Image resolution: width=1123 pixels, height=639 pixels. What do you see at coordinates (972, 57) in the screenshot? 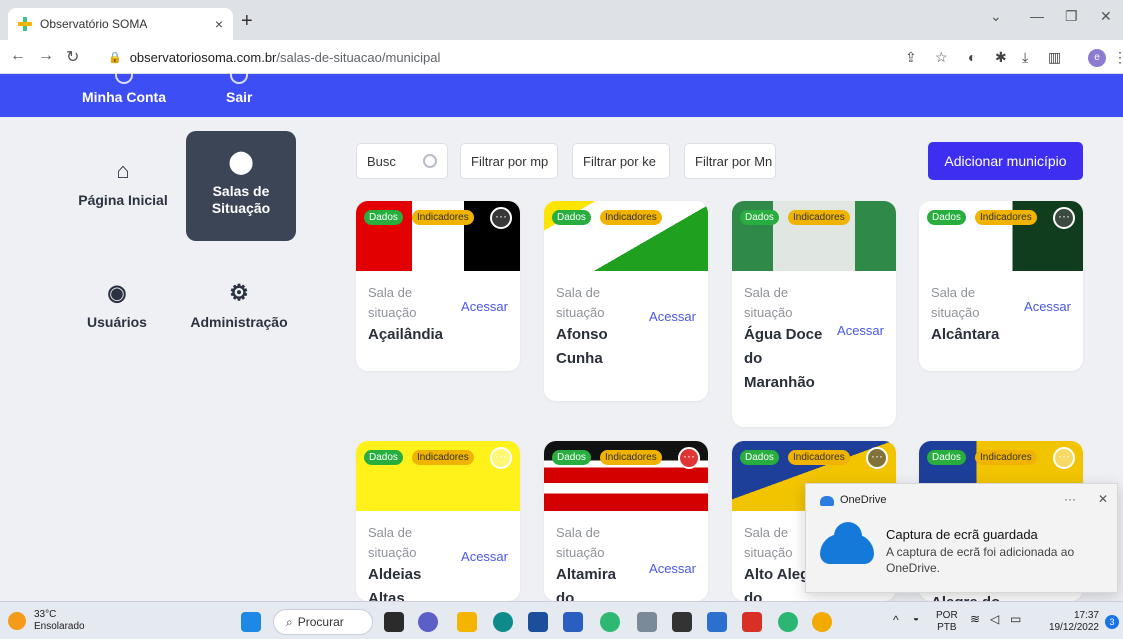
I see `extension-icon: ◐` at bounding box center [972, 57].